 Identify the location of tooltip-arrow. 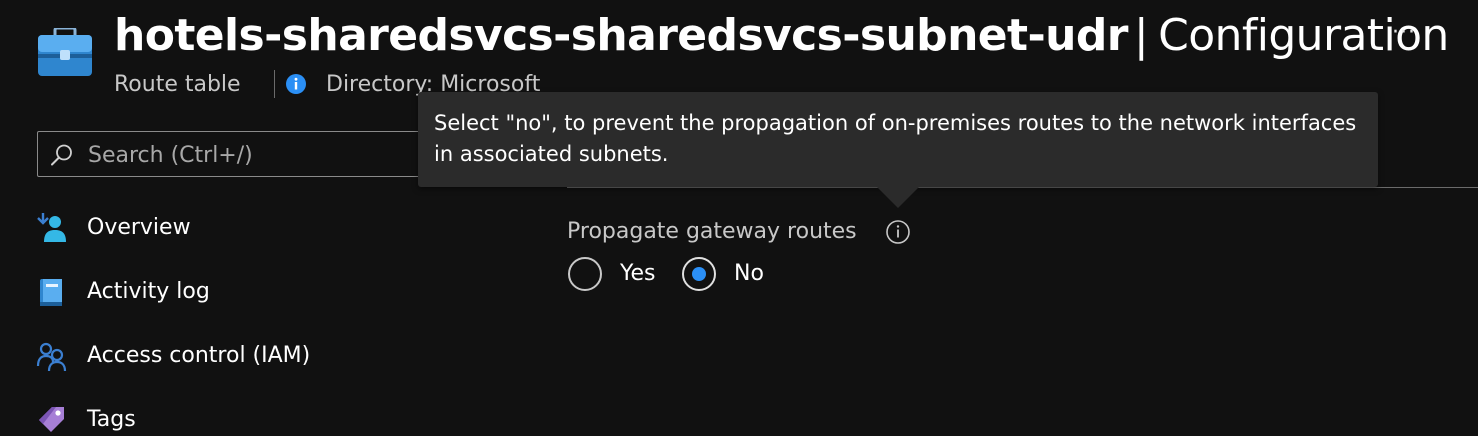
(898, 197).